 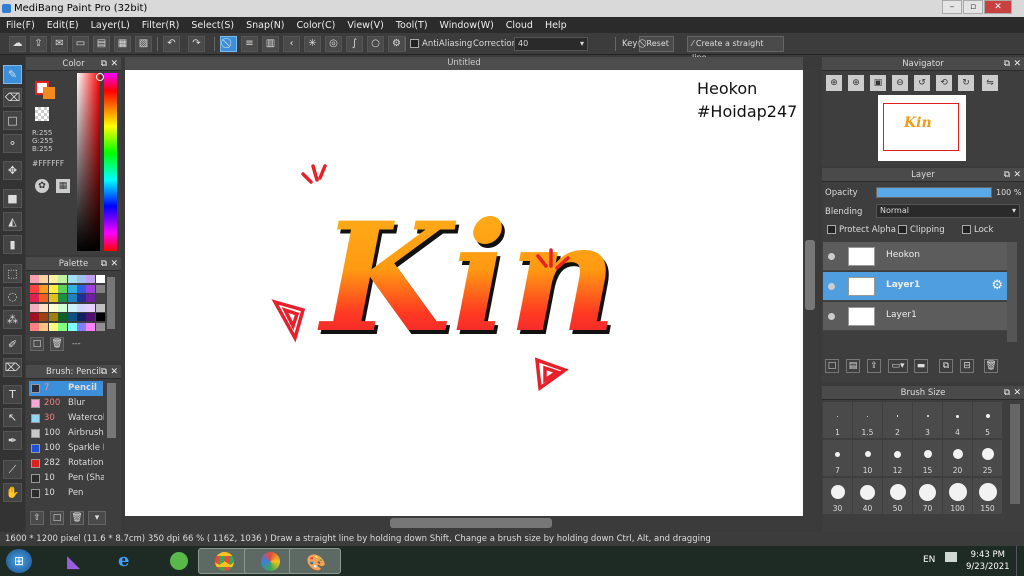 What do you see at coordinates (735, 49) in the screenshot?
I see `straight-line-button: ⁄ Create a straight line` at bounding box center [735, 49].